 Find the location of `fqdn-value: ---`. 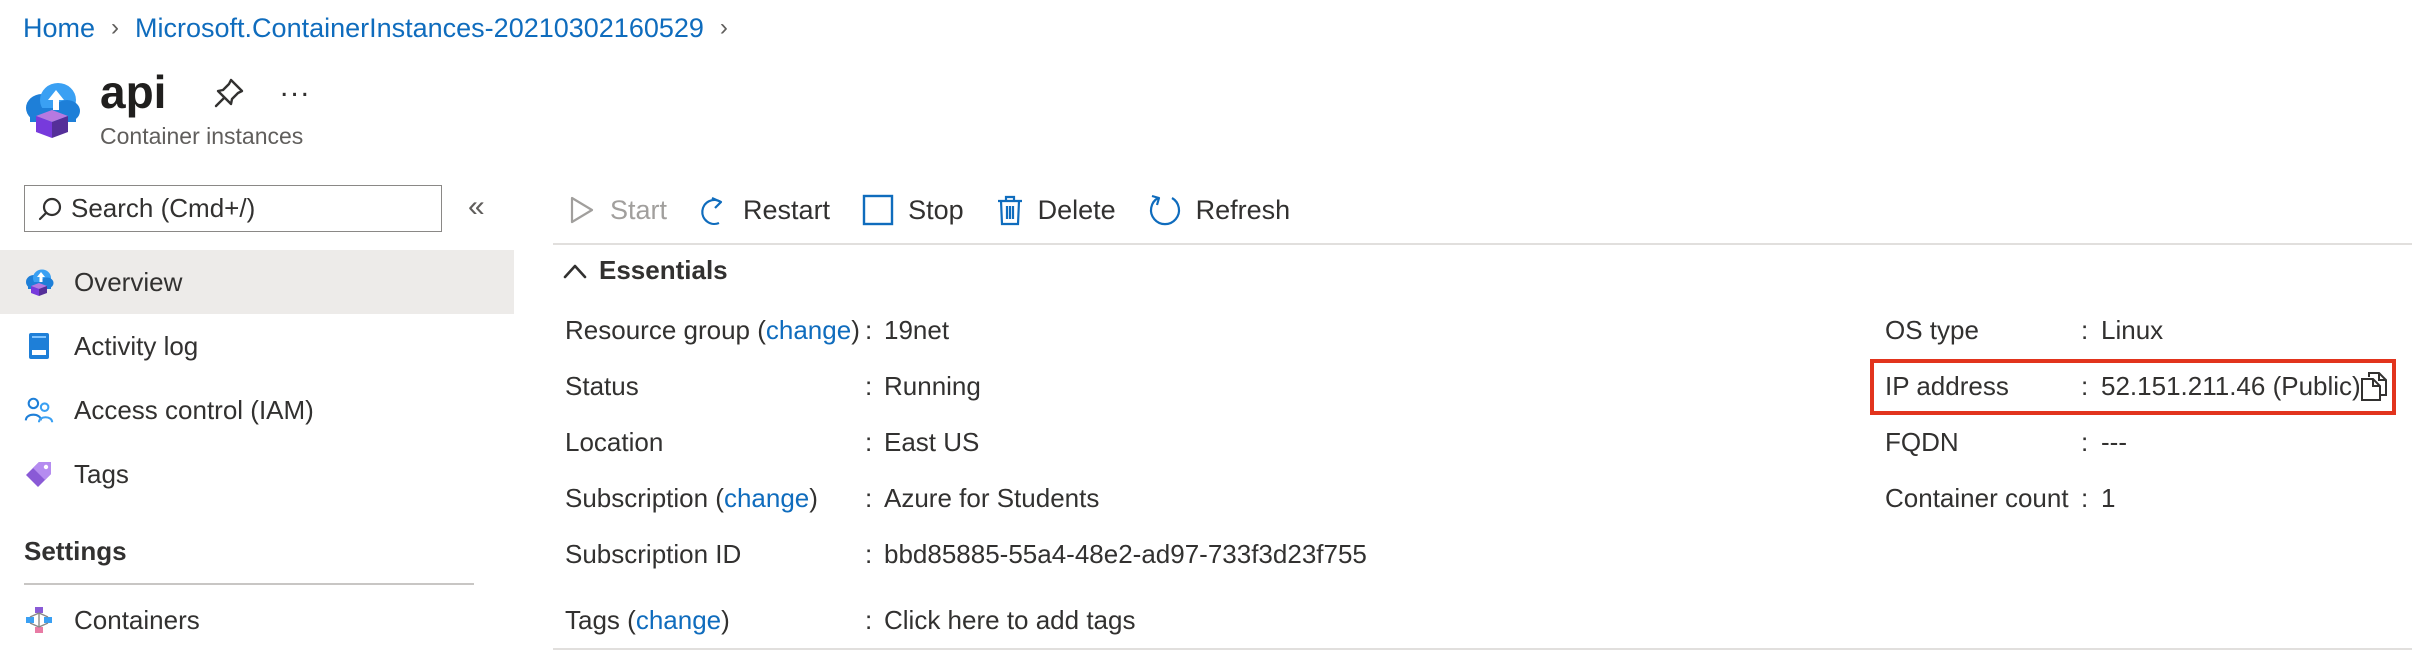

fqdn-value: --- is located at coordinates (2114, 442).